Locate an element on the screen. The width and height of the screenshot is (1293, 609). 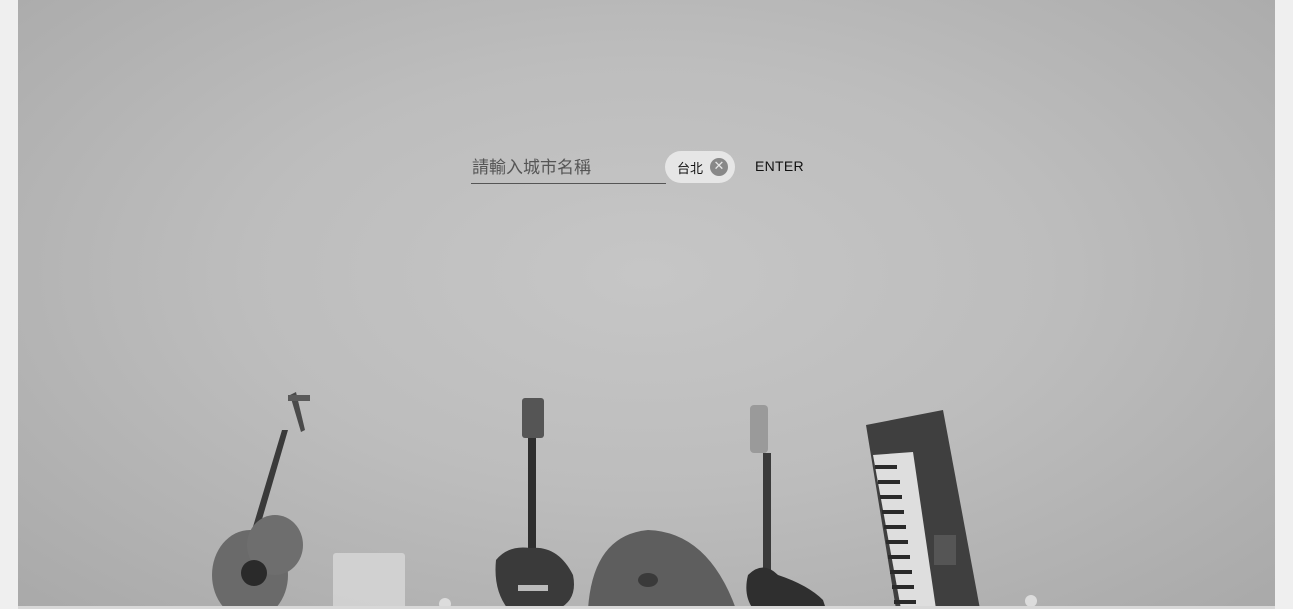
city-chip: 台北 ✕ is located at coordinates (700, 167).